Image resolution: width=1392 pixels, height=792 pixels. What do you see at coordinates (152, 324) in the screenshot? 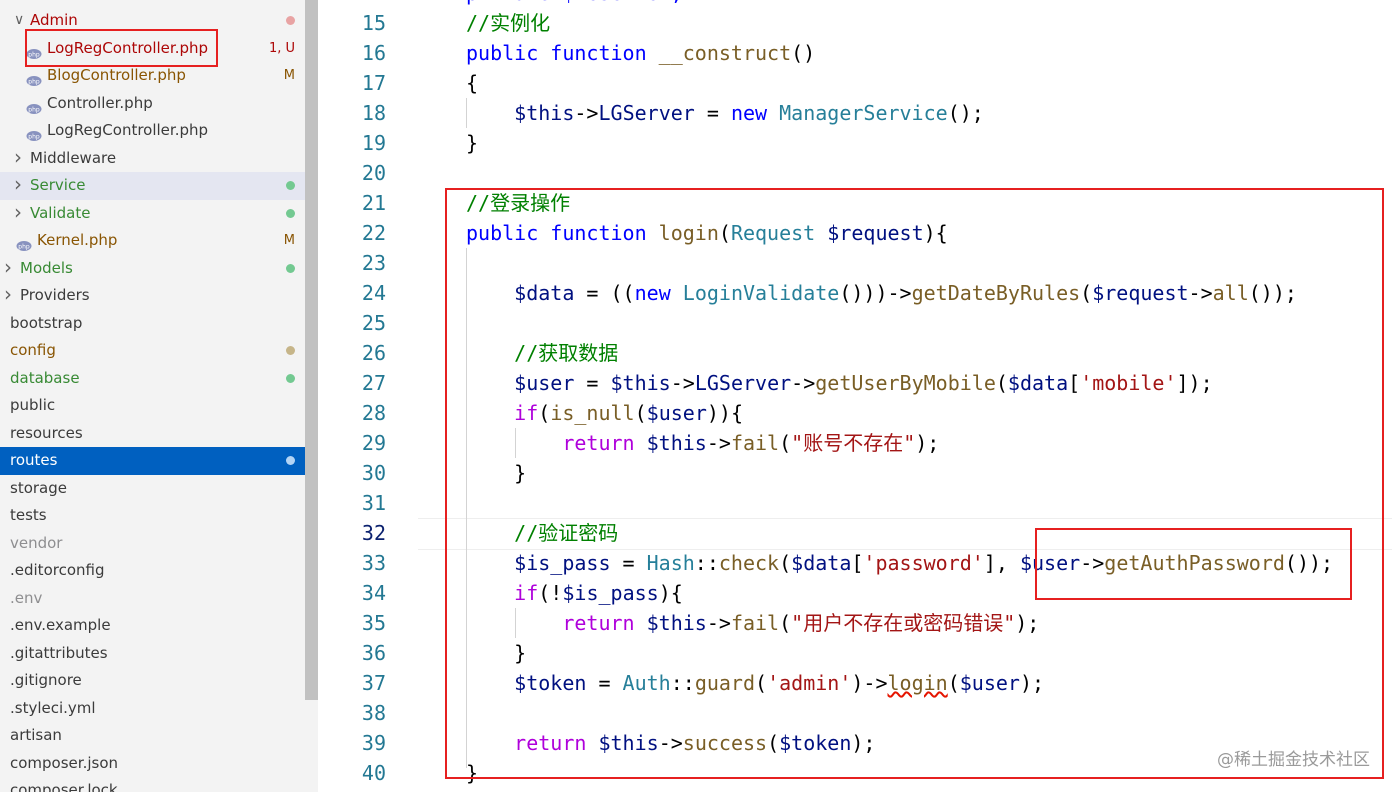
I see `tree-item: bootstrap` at bounding box center [152, 324].